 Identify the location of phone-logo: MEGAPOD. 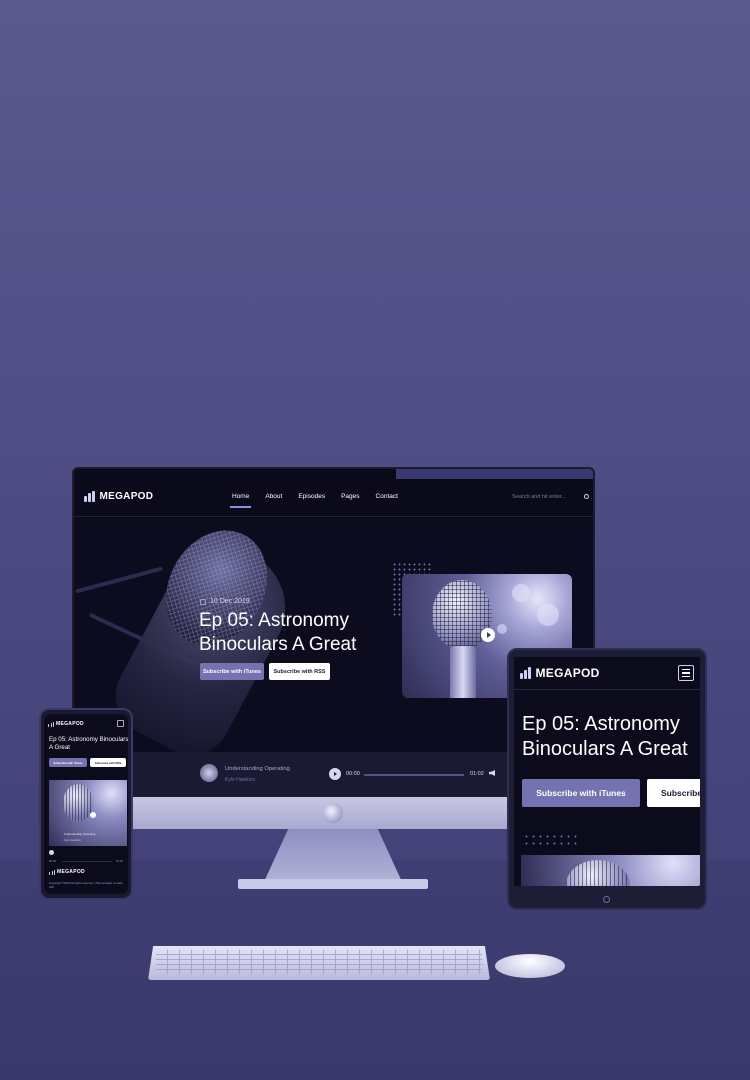
(66, 724).